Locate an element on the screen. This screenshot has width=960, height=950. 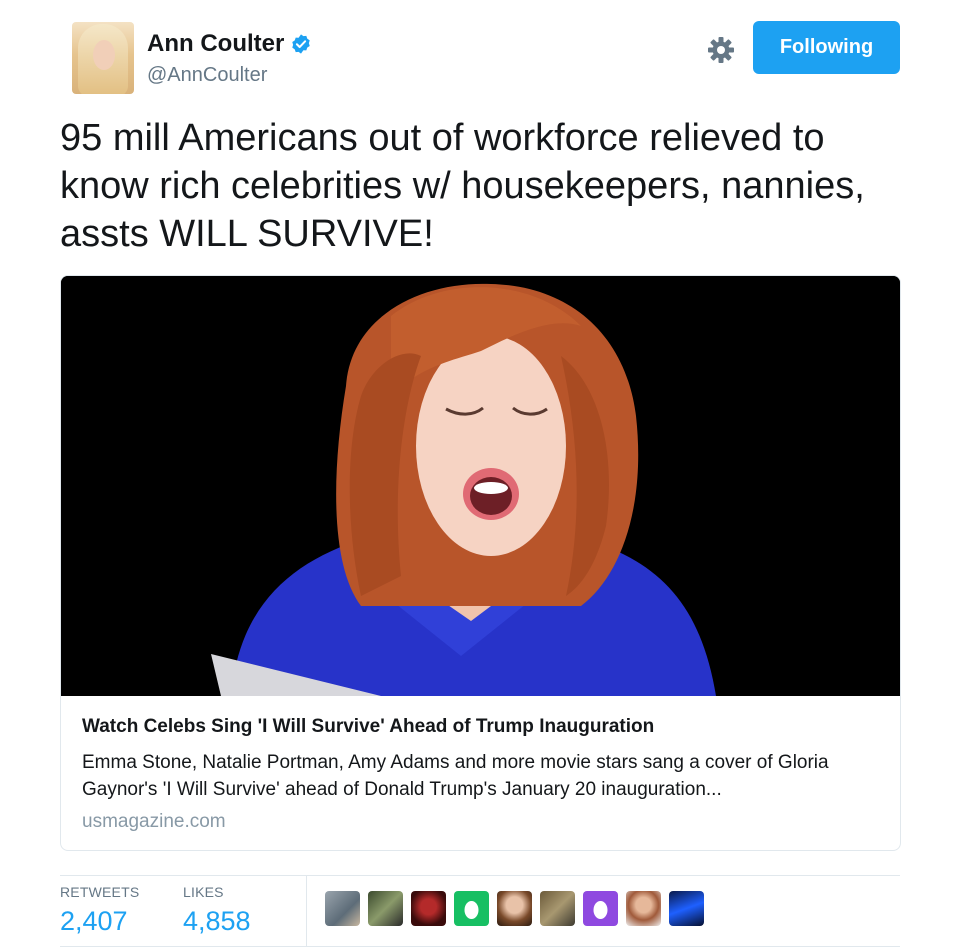
stats-divider-bottom is located at coordinates (480, 946).